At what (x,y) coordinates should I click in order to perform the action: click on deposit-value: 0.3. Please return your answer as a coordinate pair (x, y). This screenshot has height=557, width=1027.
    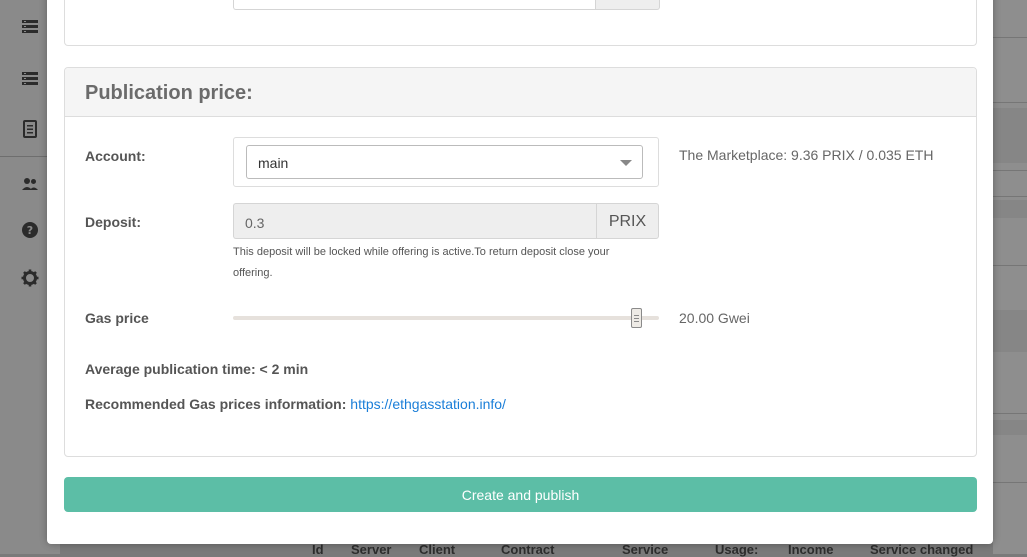
    Looking at the image, I should click on (255, 223).